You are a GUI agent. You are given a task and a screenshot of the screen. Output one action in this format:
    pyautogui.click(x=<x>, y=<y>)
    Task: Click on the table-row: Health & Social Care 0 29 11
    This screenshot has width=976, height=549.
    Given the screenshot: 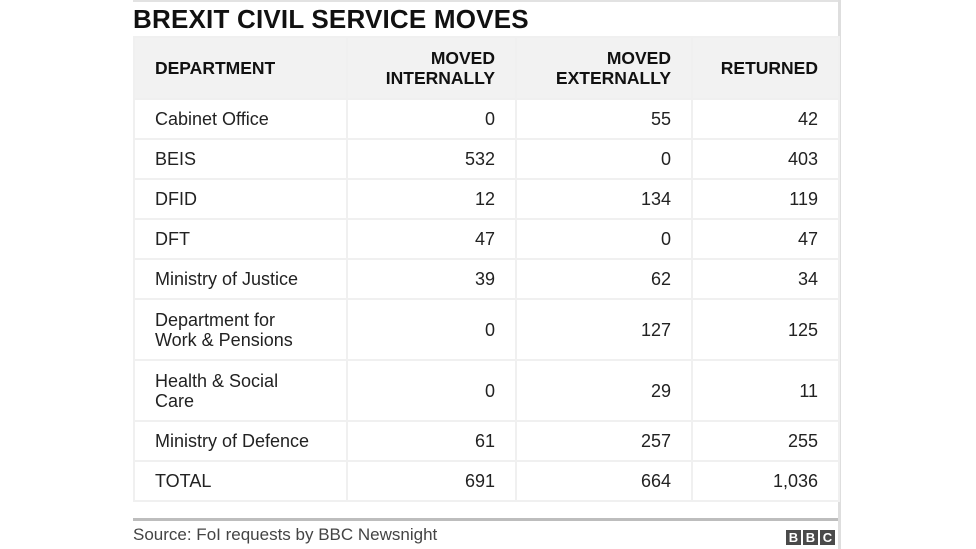 What is the action you would take?
    pyautogui.click(x=486, y=390)
    